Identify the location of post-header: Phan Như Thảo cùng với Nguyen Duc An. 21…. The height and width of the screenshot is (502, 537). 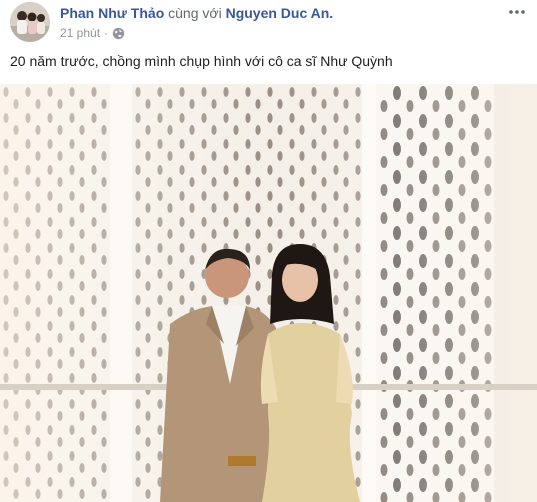
(268, 24).